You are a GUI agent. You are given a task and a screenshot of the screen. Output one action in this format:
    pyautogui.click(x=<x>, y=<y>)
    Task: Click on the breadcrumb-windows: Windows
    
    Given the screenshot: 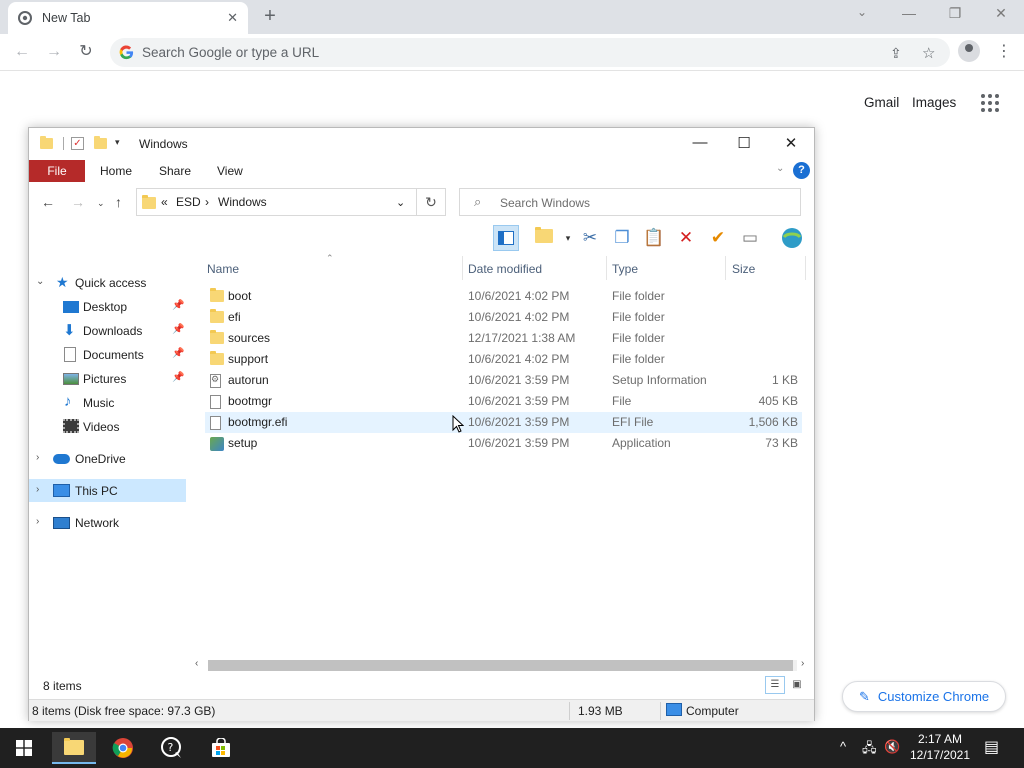 What is the action you would take?
    pyautogui.click(x=242, y=202)
    